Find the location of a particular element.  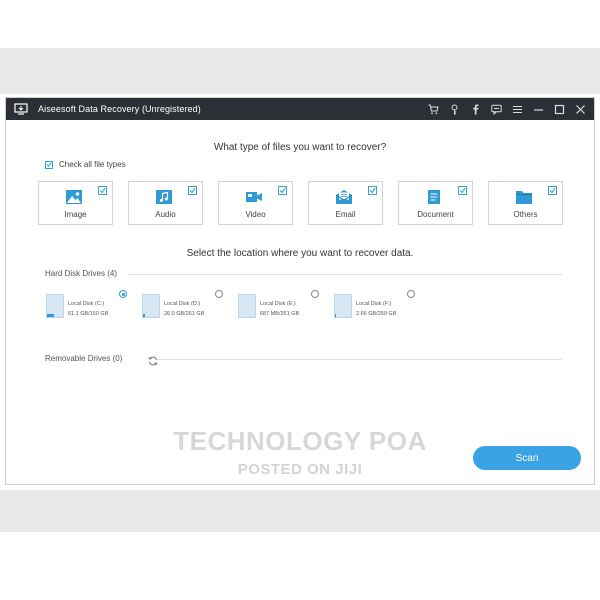

drive-e: Local Disk (E:) 687 MB/261 GB is located at coordinates (286, 307).